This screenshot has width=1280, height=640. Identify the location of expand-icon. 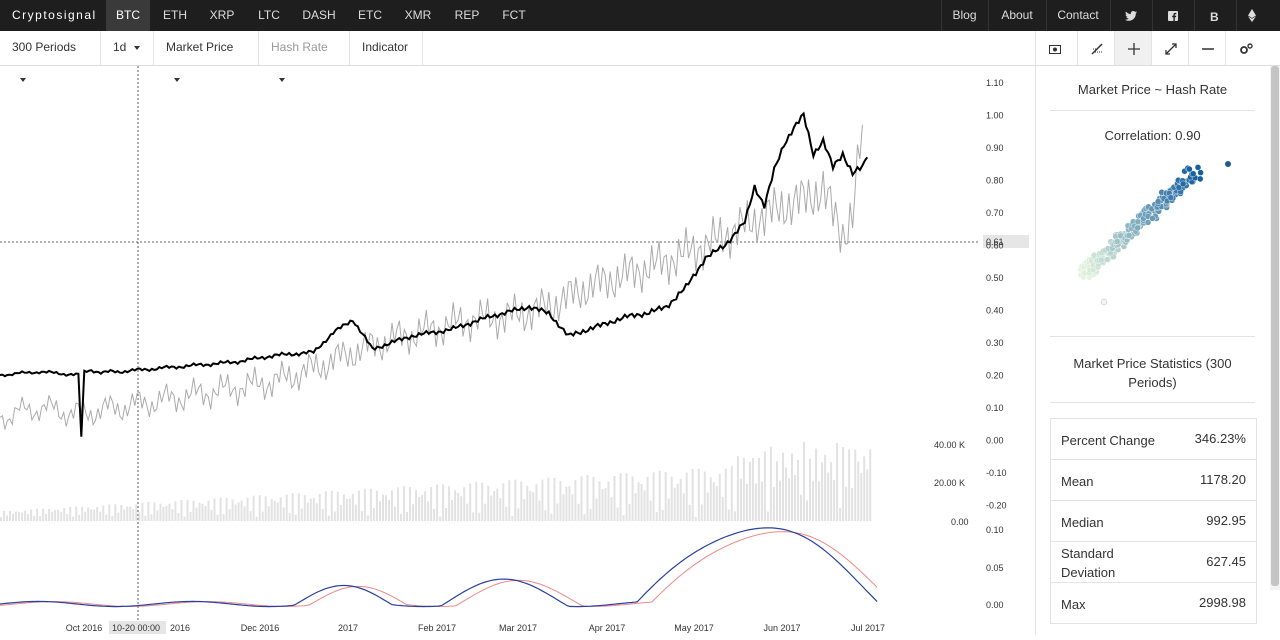
(1170, 48).